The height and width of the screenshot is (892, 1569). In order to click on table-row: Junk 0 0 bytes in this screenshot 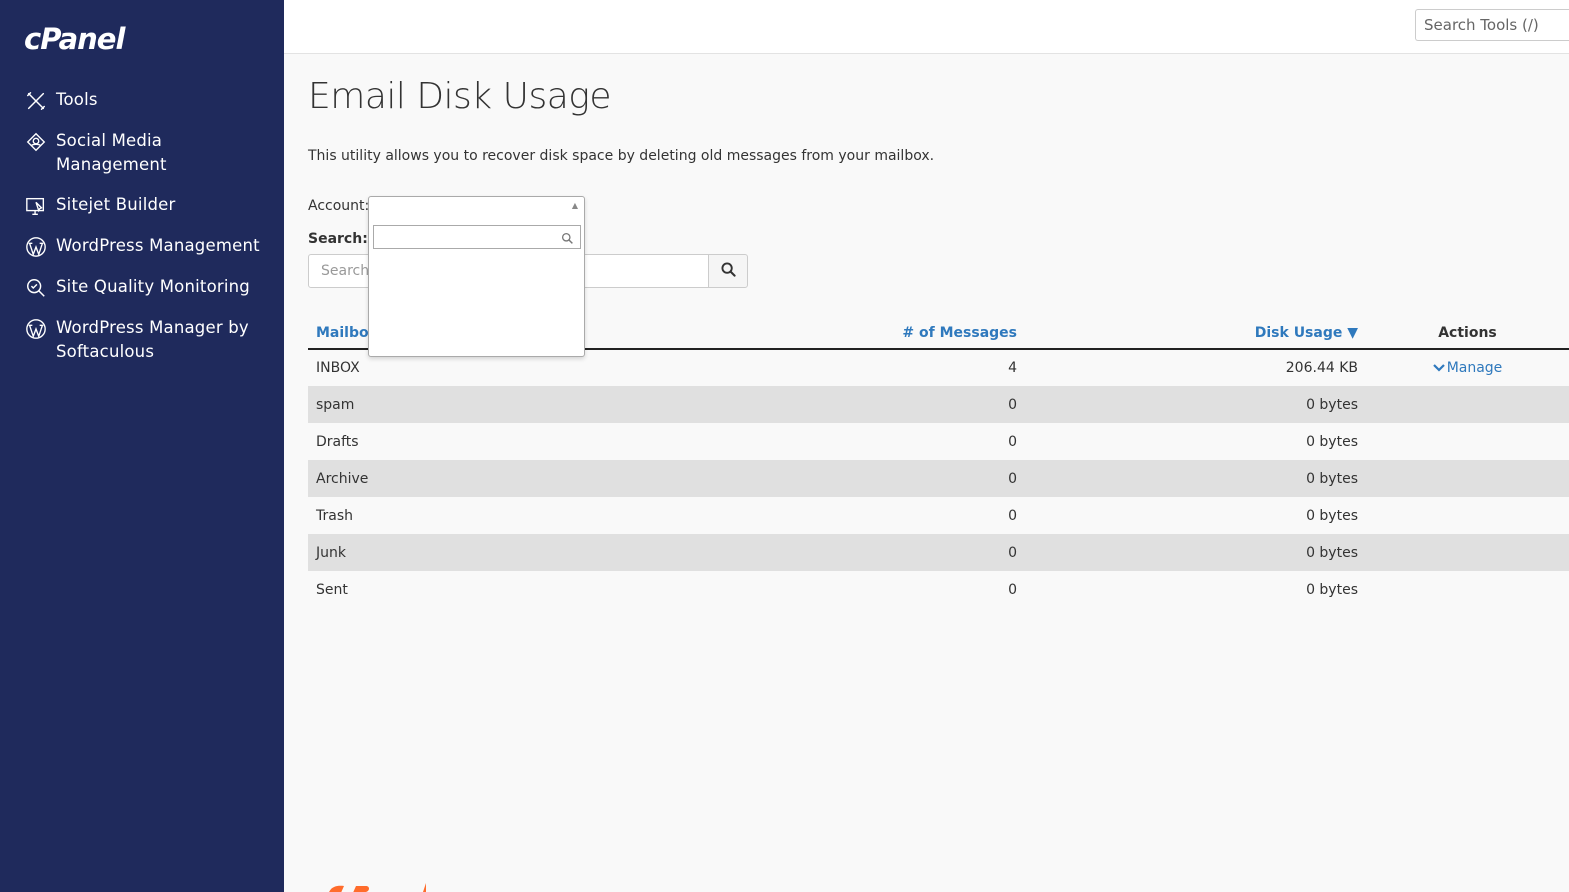, I will do `click(938, 552)`.